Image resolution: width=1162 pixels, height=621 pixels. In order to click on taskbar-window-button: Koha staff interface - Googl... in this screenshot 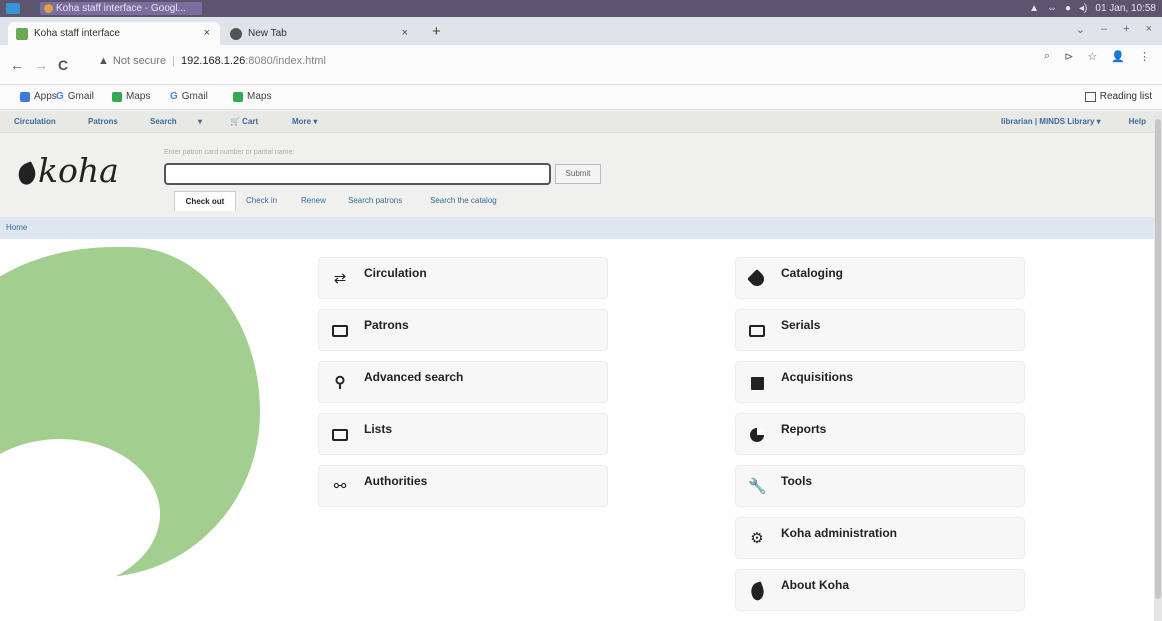, I will do `click(121, 8)`.